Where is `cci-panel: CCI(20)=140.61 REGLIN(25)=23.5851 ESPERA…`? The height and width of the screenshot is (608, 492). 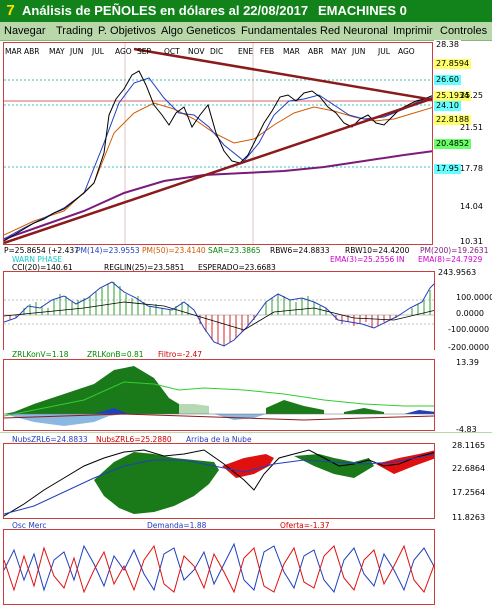
cci-panel: CCI(20)=140.61 REGLIN(25)=23.5851 ESPERA… is located at coordinates (246, 307).